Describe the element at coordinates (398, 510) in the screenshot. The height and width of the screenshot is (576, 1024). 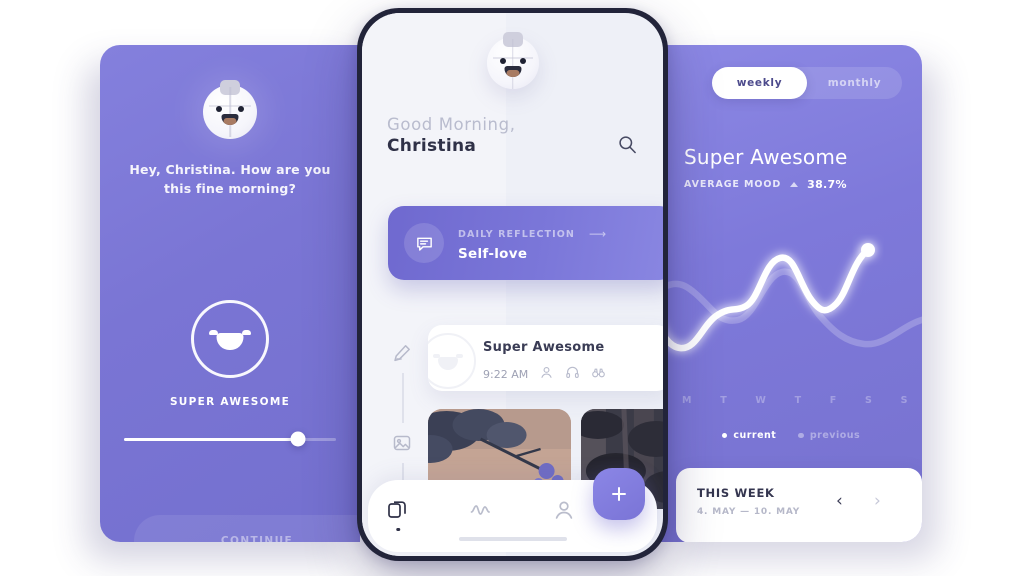
I see `nav-item-cards` at that location.